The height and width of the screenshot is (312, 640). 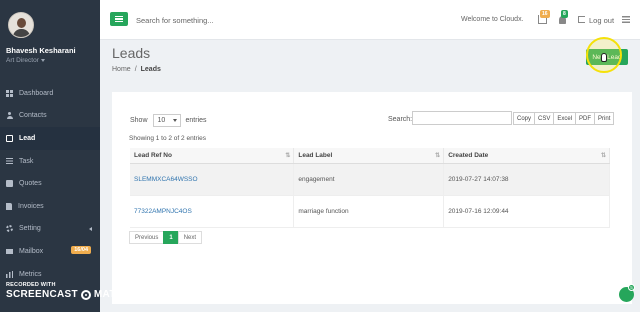 What do you see at coordinates (50, 251) in the screenshot?
I see `sidebar-item-mailbox: Mailbox 16/04` at bounding box center [50, 251].